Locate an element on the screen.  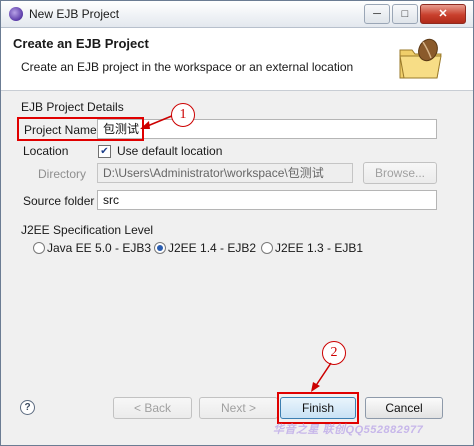
watermark-text: 华音之星 联创QQ552882977 is located at coordinates (348, 430).